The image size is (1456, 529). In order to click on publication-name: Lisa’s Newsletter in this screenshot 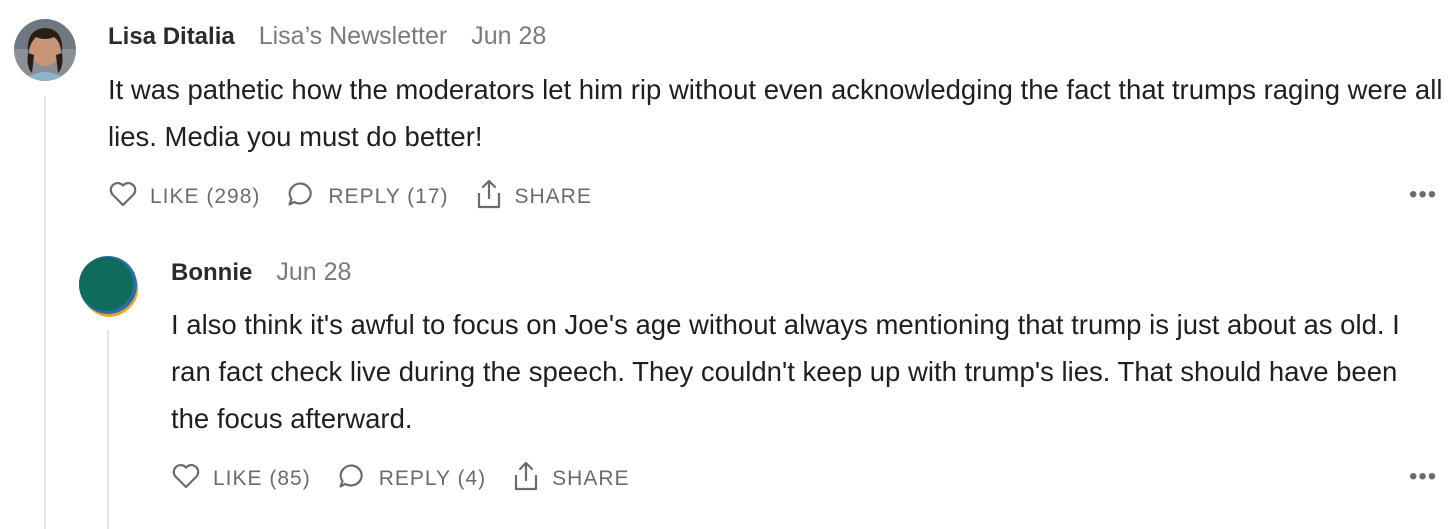, I will do `click(353, 36)`.